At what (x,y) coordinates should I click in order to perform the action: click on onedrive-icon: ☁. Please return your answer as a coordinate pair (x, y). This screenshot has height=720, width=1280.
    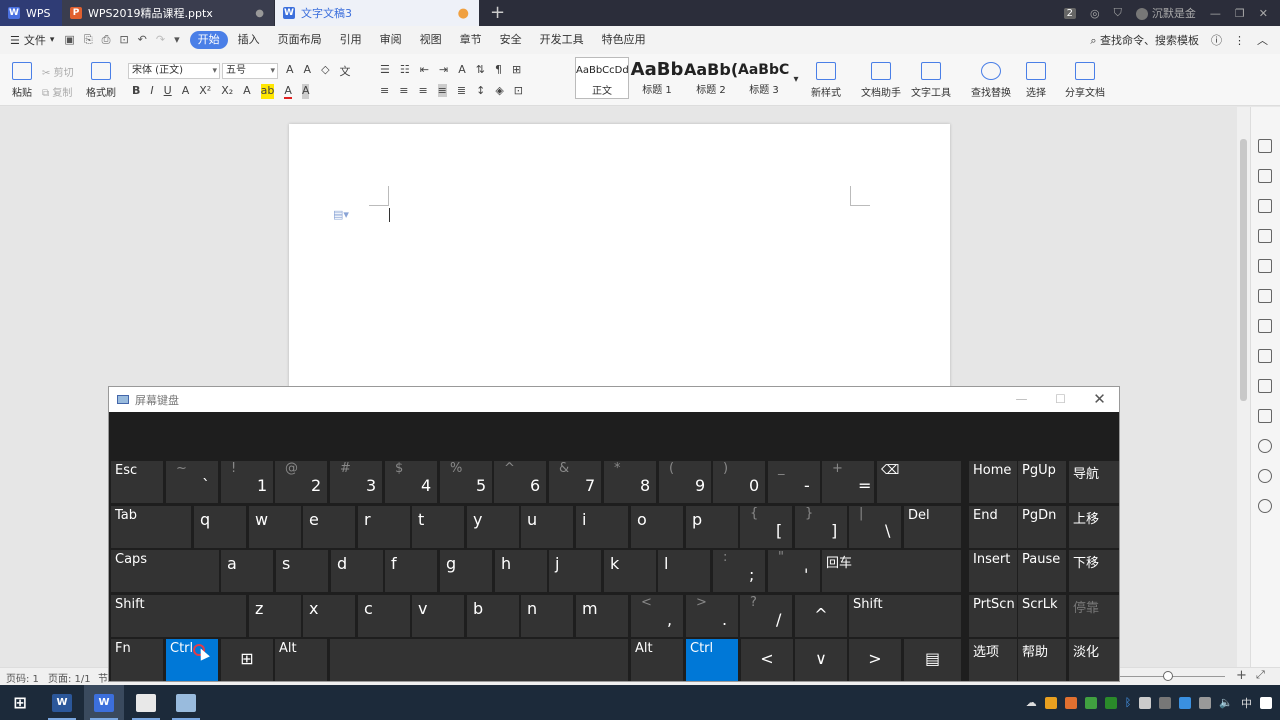
    Looking at the image, I should click on (1031, 702).